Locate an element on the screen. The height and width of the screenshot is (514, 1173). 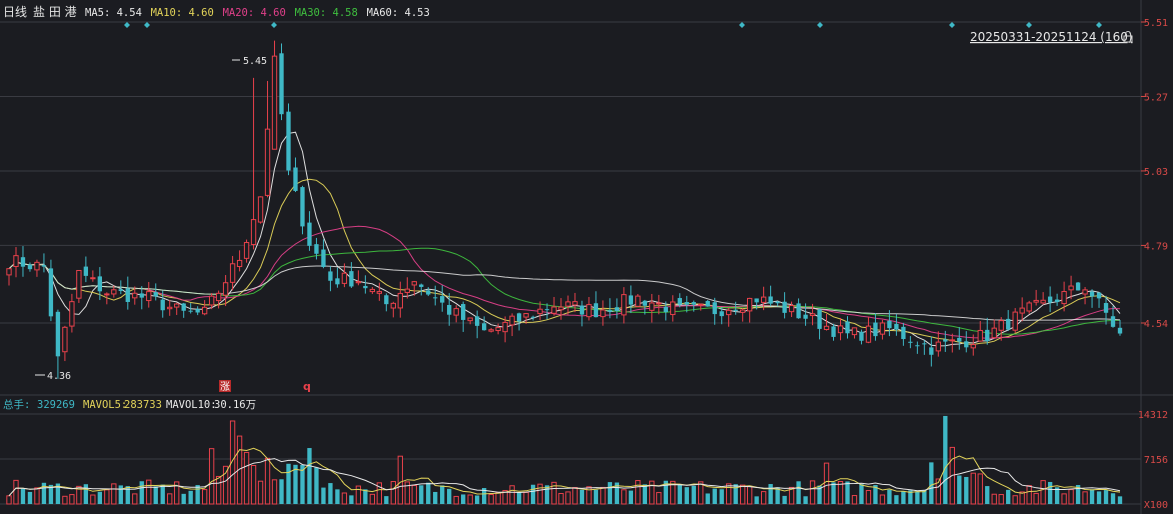
q-marker: q is located at coordinates (307, 386).